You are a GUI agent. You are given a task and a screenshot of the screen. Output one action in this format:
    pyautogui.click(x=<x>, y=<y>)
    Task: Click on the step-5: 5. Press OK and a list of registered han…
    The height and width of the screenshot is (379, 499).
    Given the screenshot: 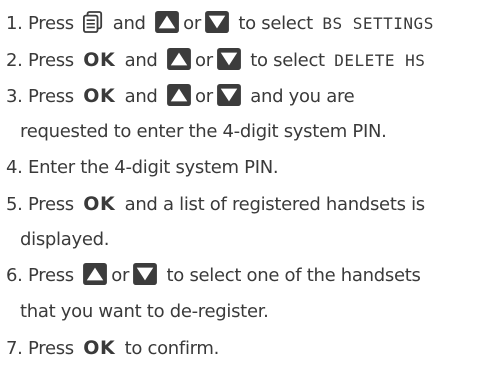 What is the action you would take?
    pyautogui.click(x=215, y=204)
    